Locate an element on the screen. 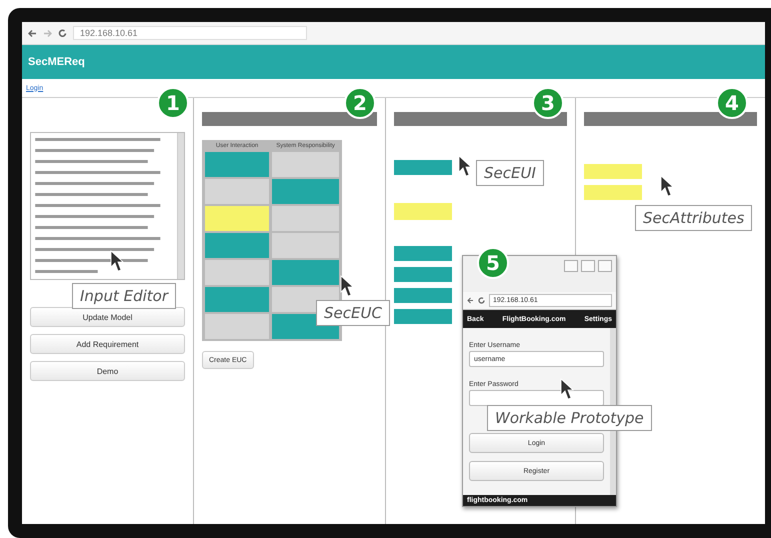  callout-tooltip: SecEUC is located at coordinates (353, 313).